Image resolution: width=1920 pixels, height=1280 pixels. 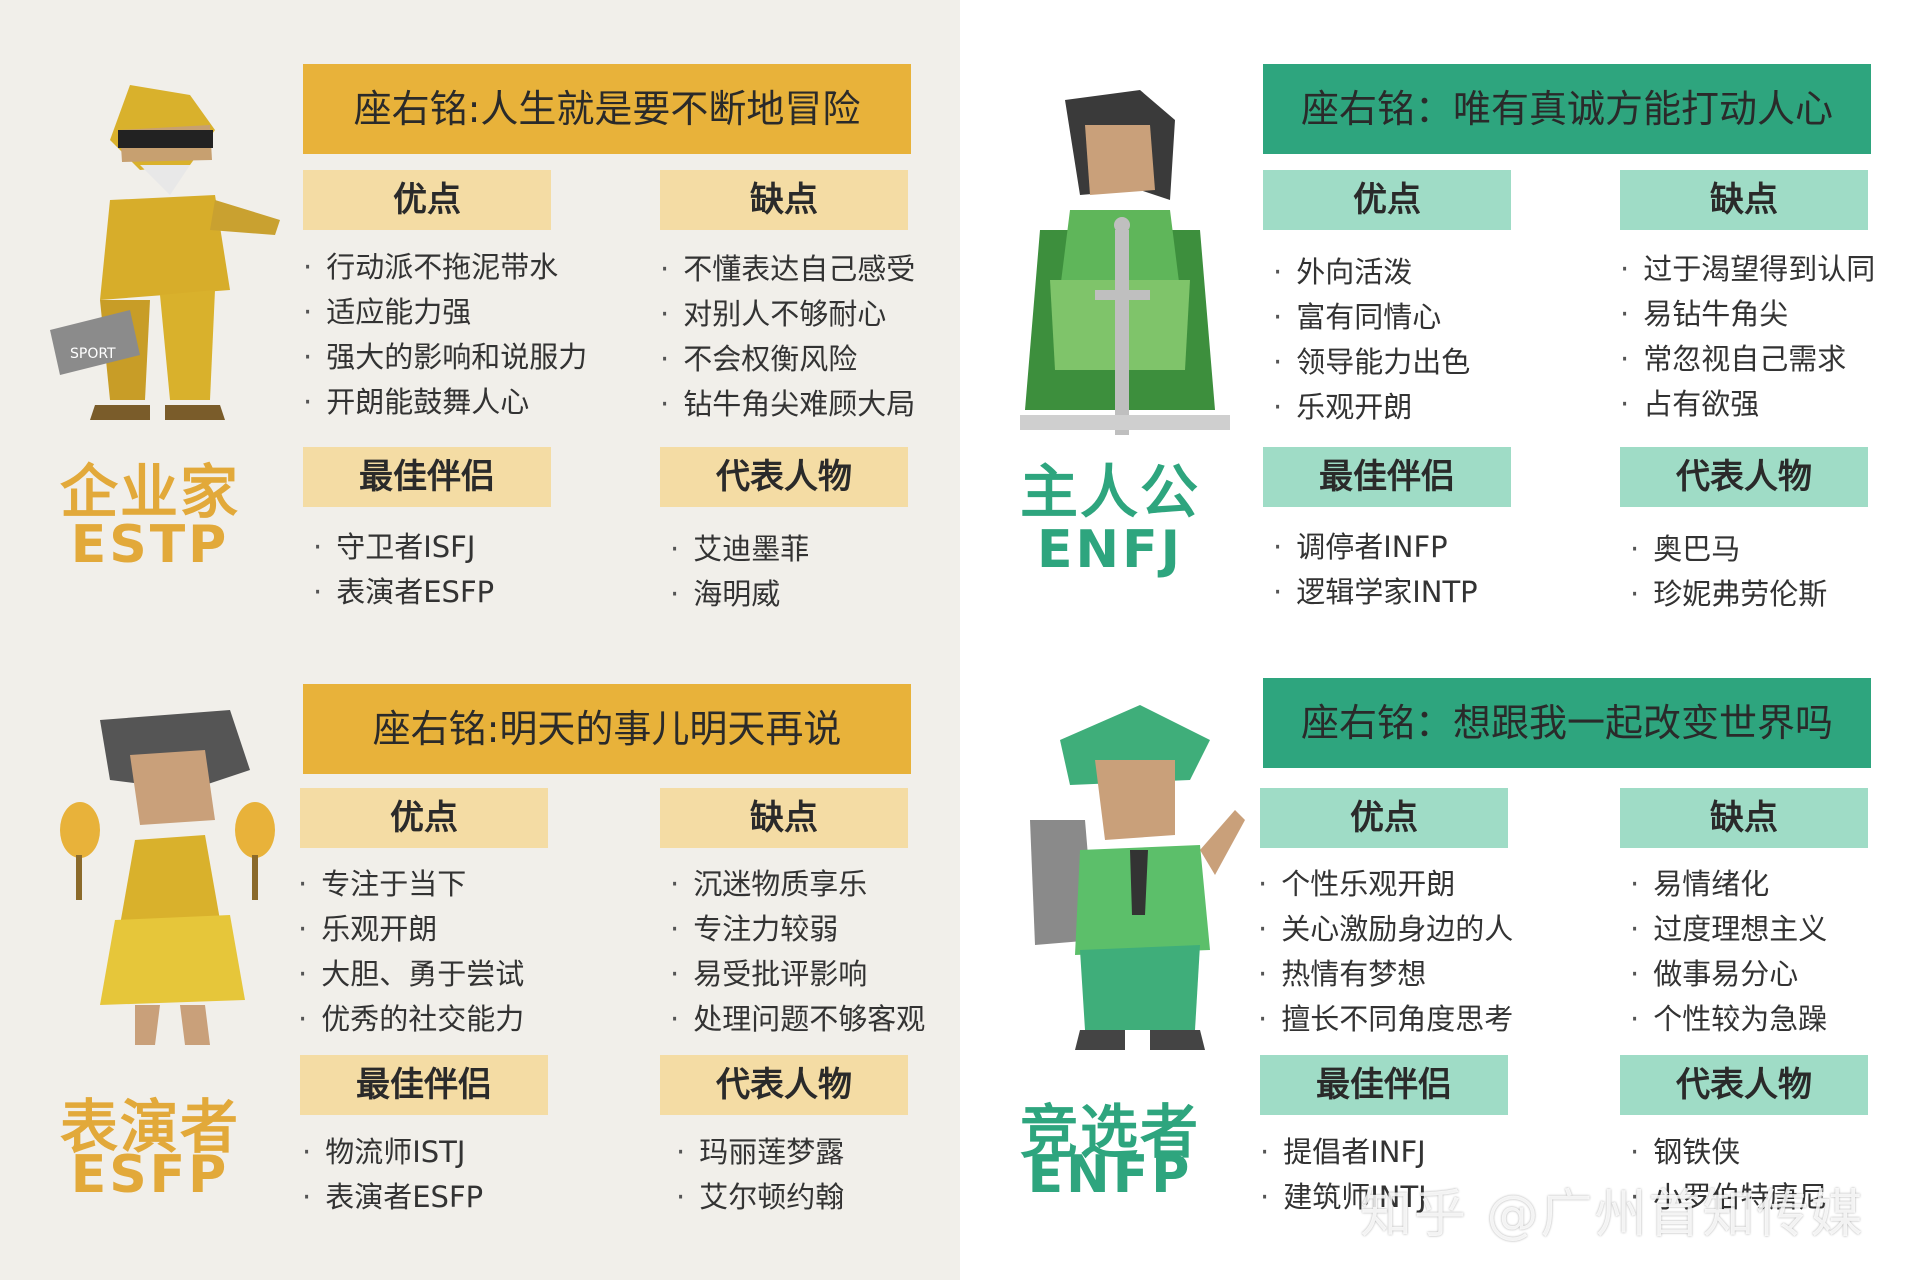 What do you see at coordinates (797, 1019) in the screenshot?
I see `list-item: 处理问题不够客观` at bounding box center [797, 1019].